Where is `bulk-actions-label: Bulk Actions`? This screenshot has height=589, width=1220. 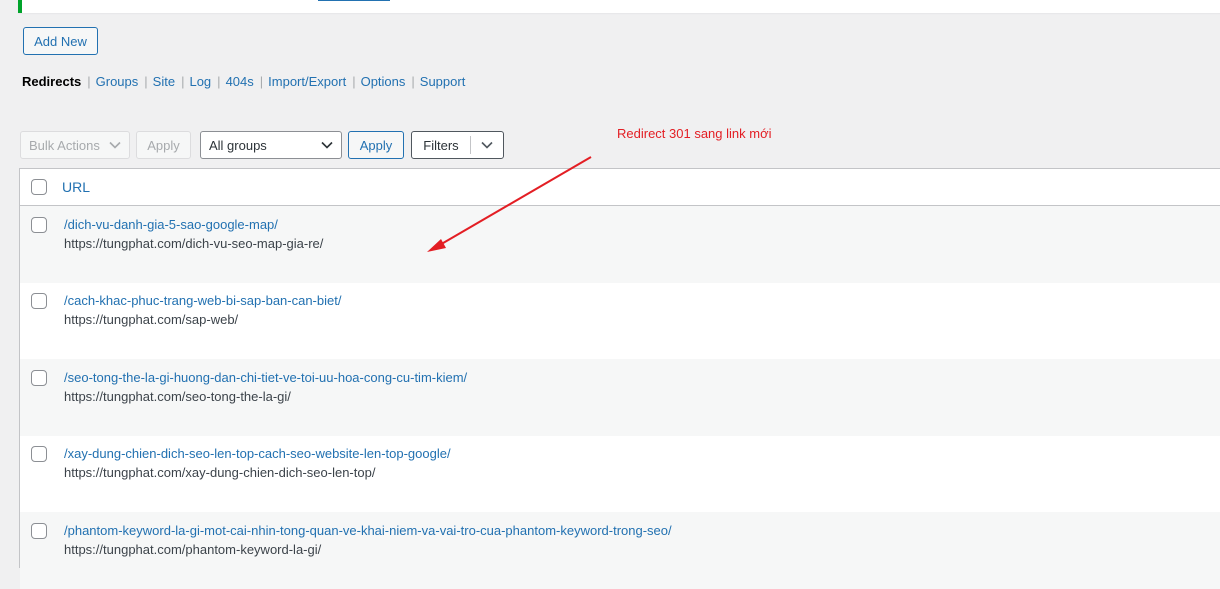 bulk-actions-label: Bulk Actions is located at coordinates (64, 145).